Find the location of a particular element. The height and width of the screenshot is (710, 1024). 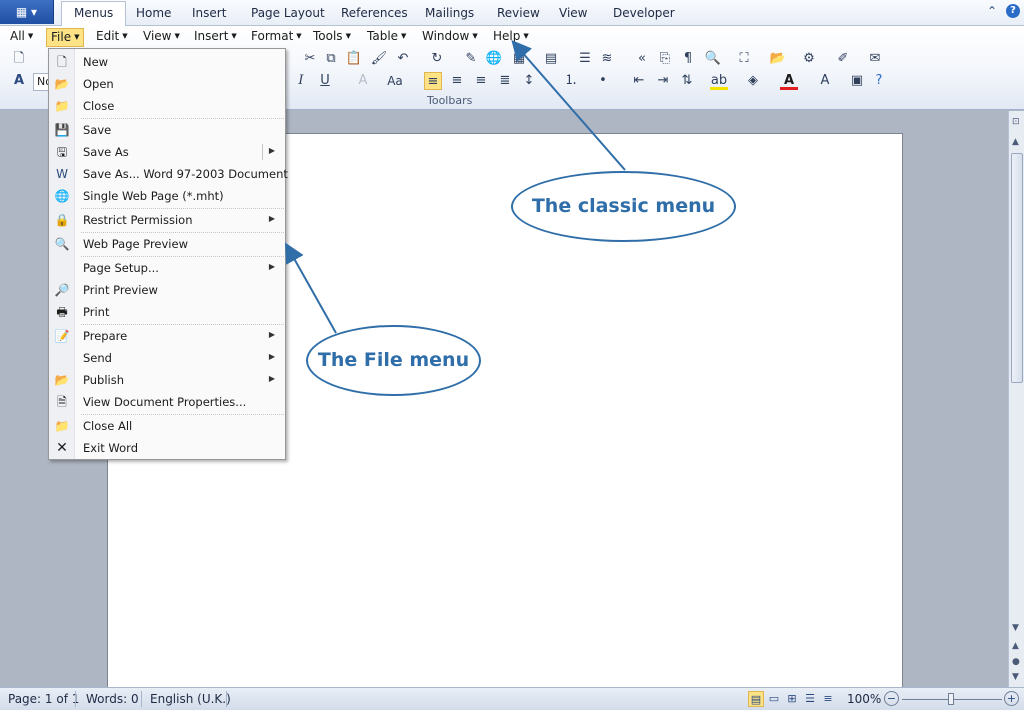

format-painter-icon: 🖌 is located at coordinates (379, 59).